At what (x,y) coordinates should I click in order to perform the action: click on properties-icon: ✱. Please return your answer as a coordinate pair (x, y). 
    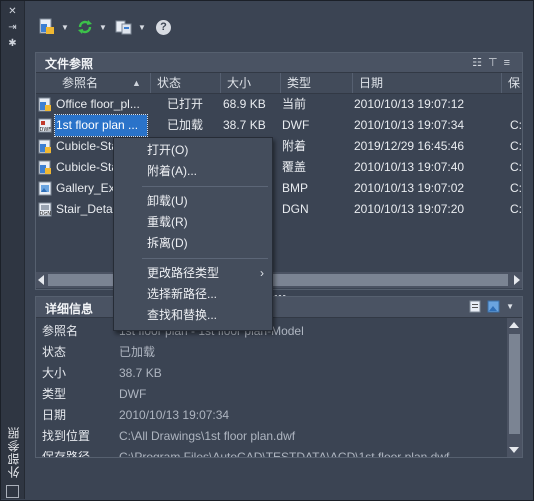
    Looking at the image, I should click on (12, 44).